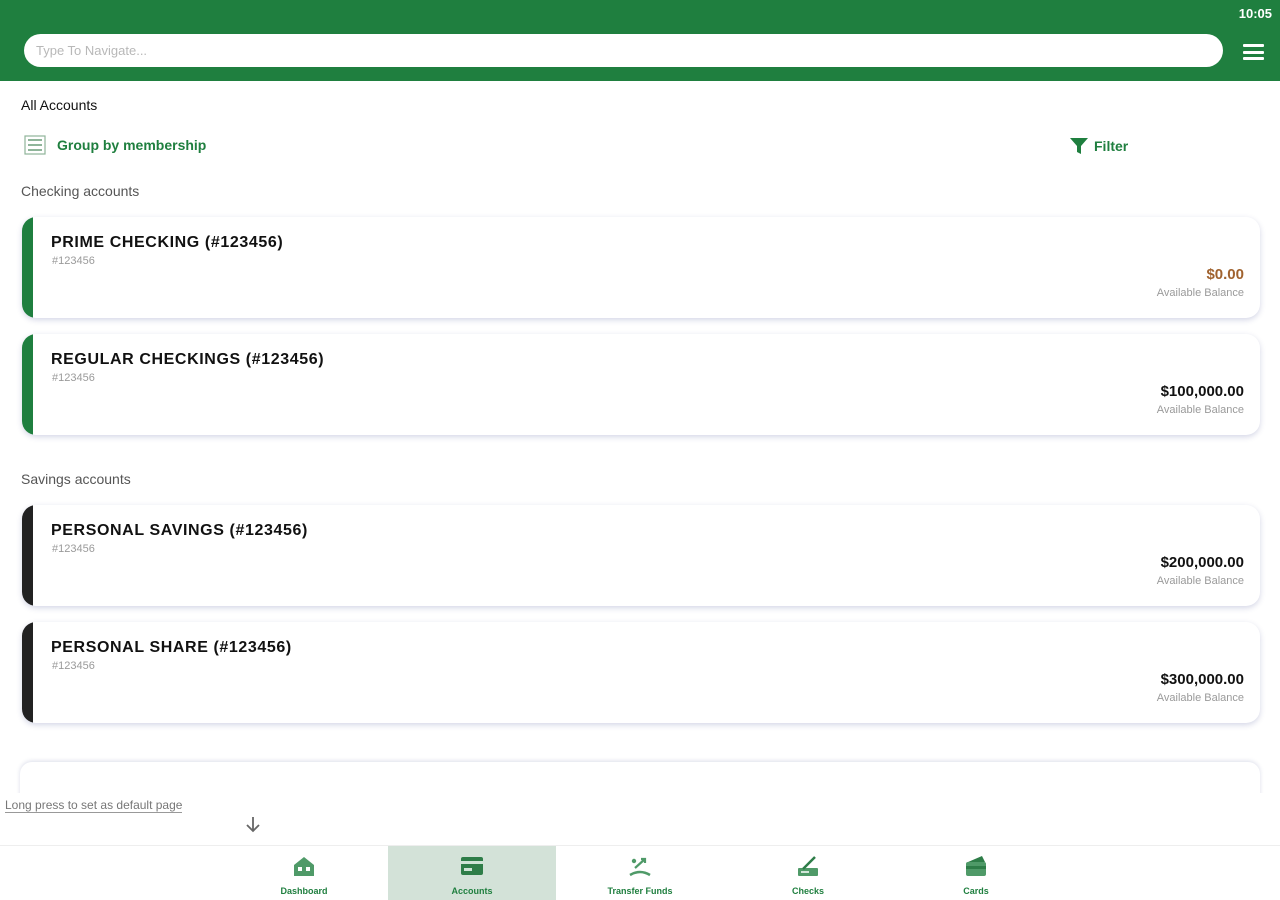  I want to click on account-balance: $100,000.00, so click(1202, 391).